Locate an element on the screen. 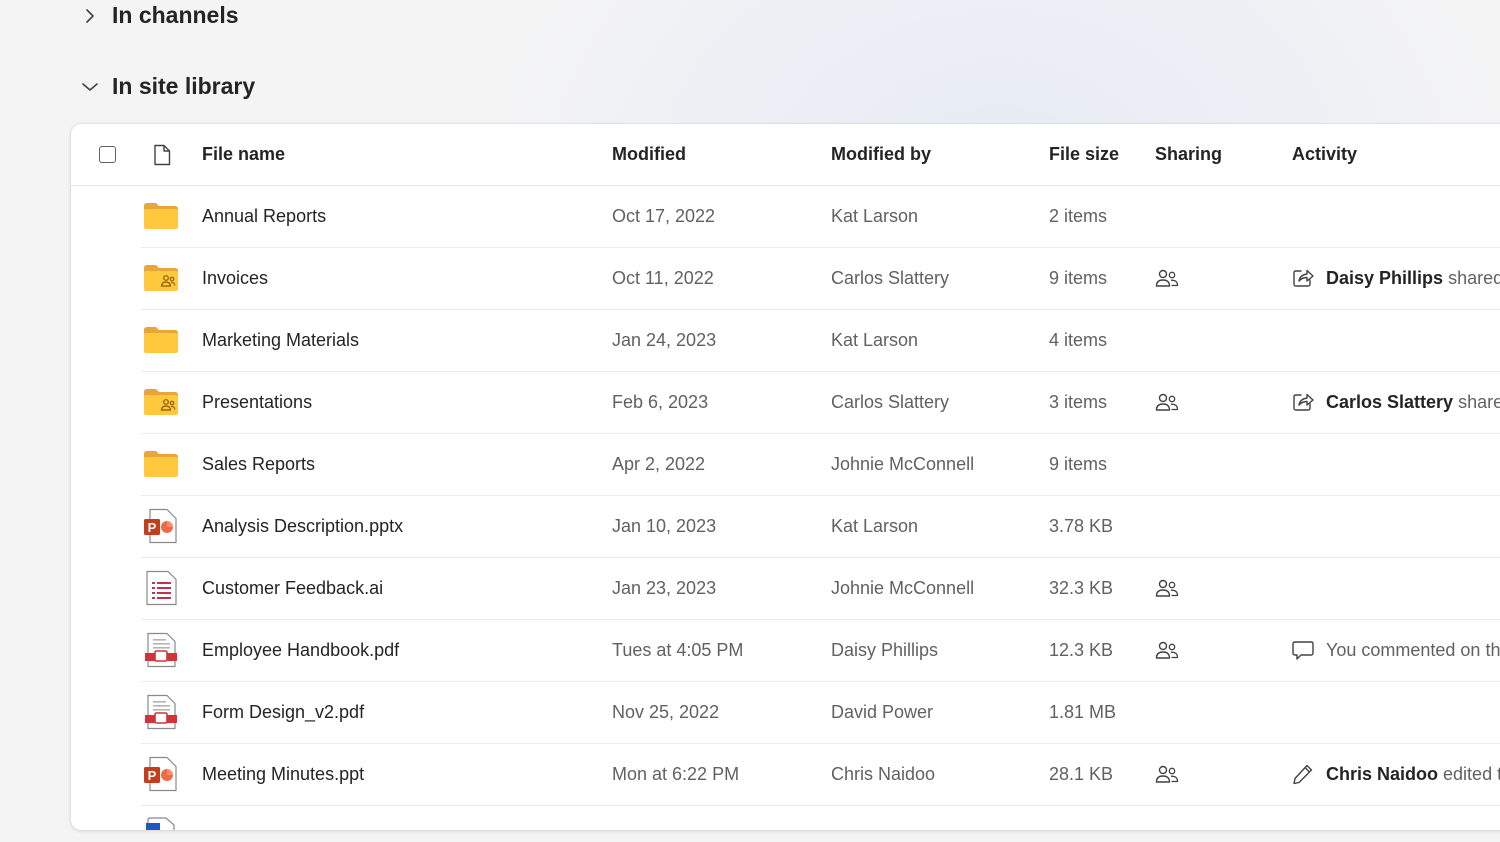 This screenshot has height=842, width=1500. column-header-modified-by: Modified by is located at coordinates (881, 154).